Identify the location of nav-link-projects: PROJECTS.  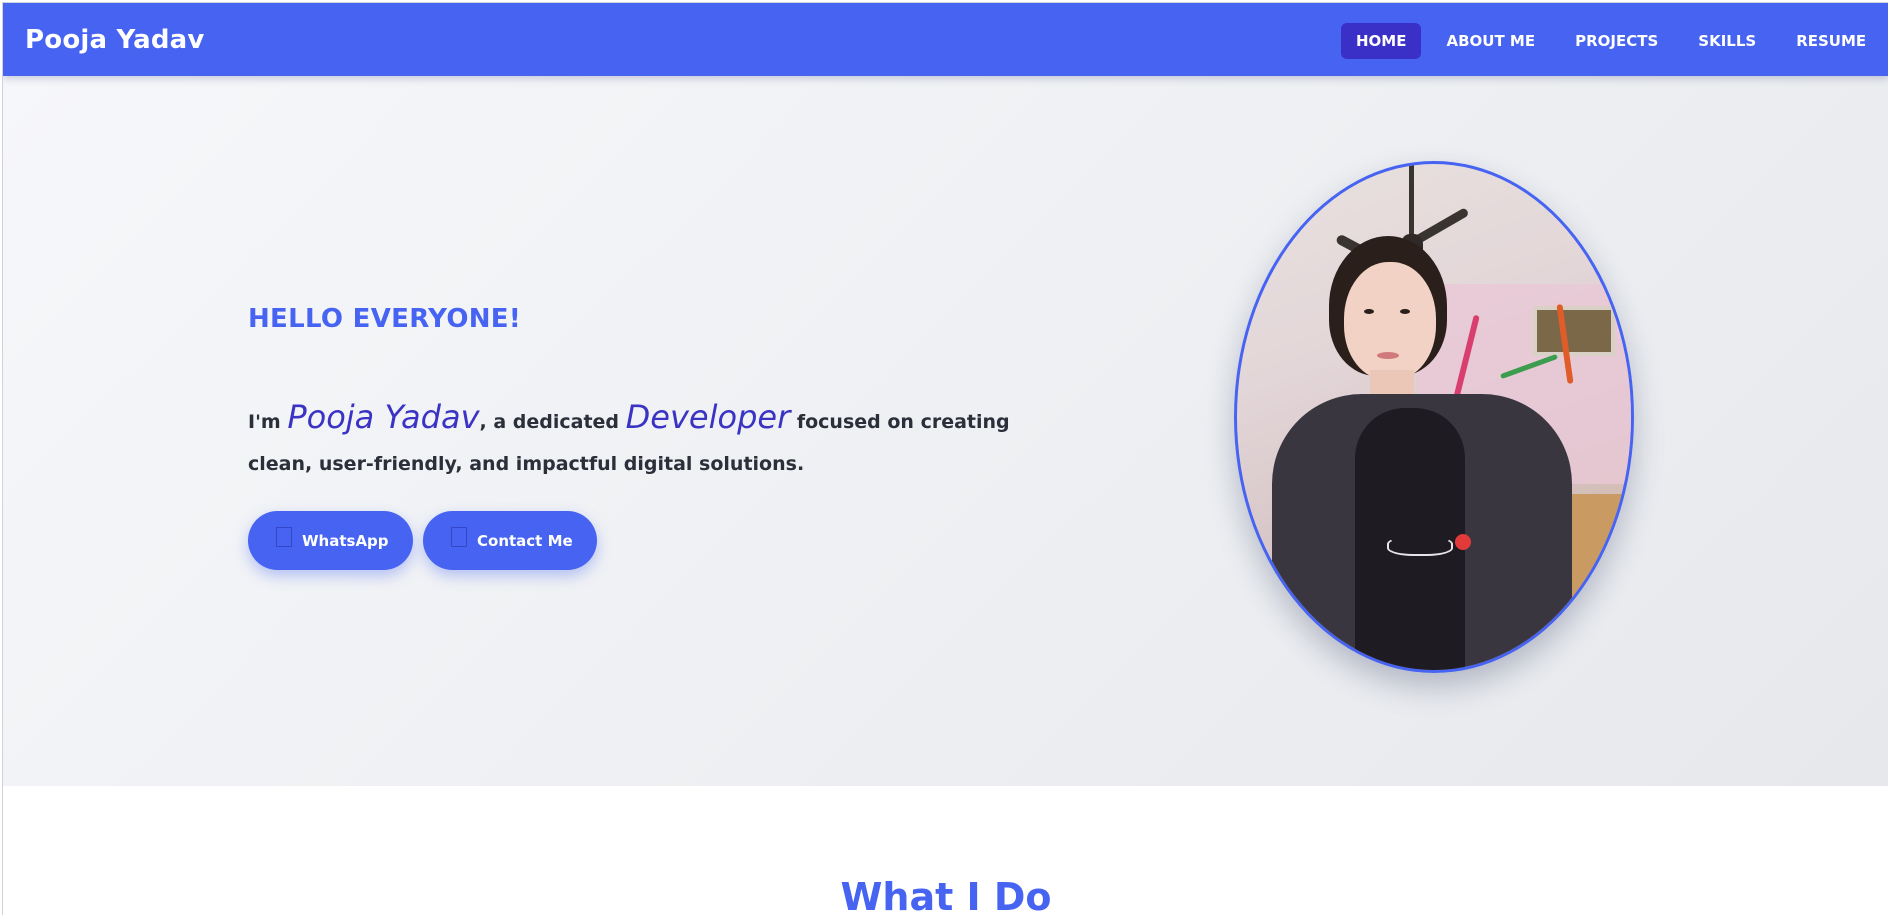
(1616, 41).